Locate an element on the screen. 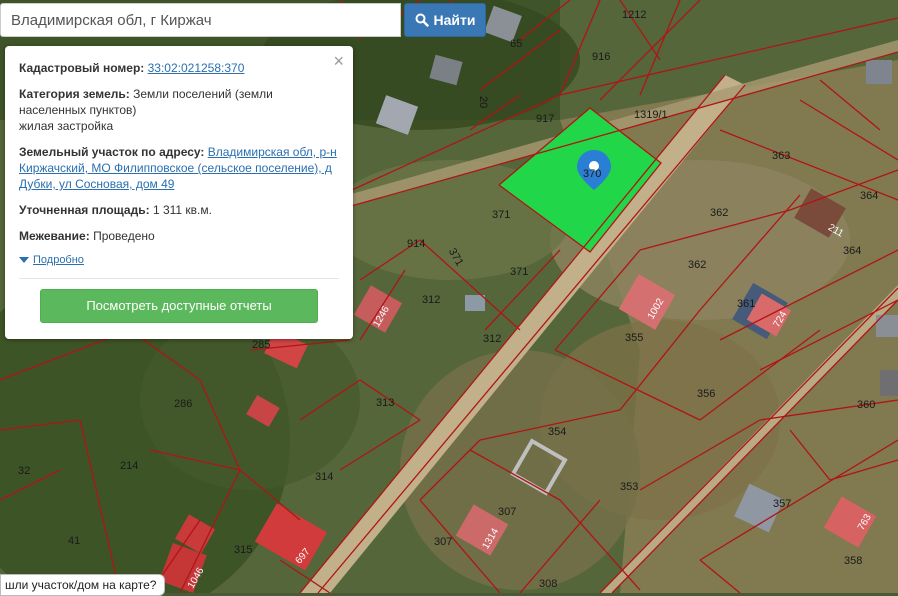 Image resolution: width=898 pixels, height=596 pixels. address-label: Земельный участок по адресу: is located at coordinates (112, 152).